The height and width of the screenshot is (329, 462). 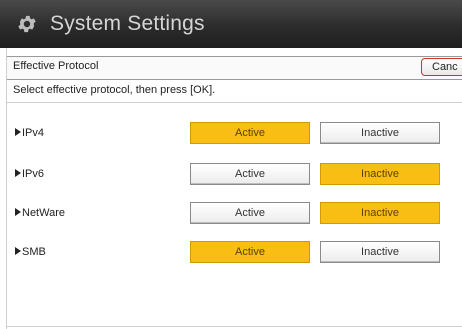 I want to click on protocol-row-netware: NetWare Active Inactive, so click(x=234, y=214).